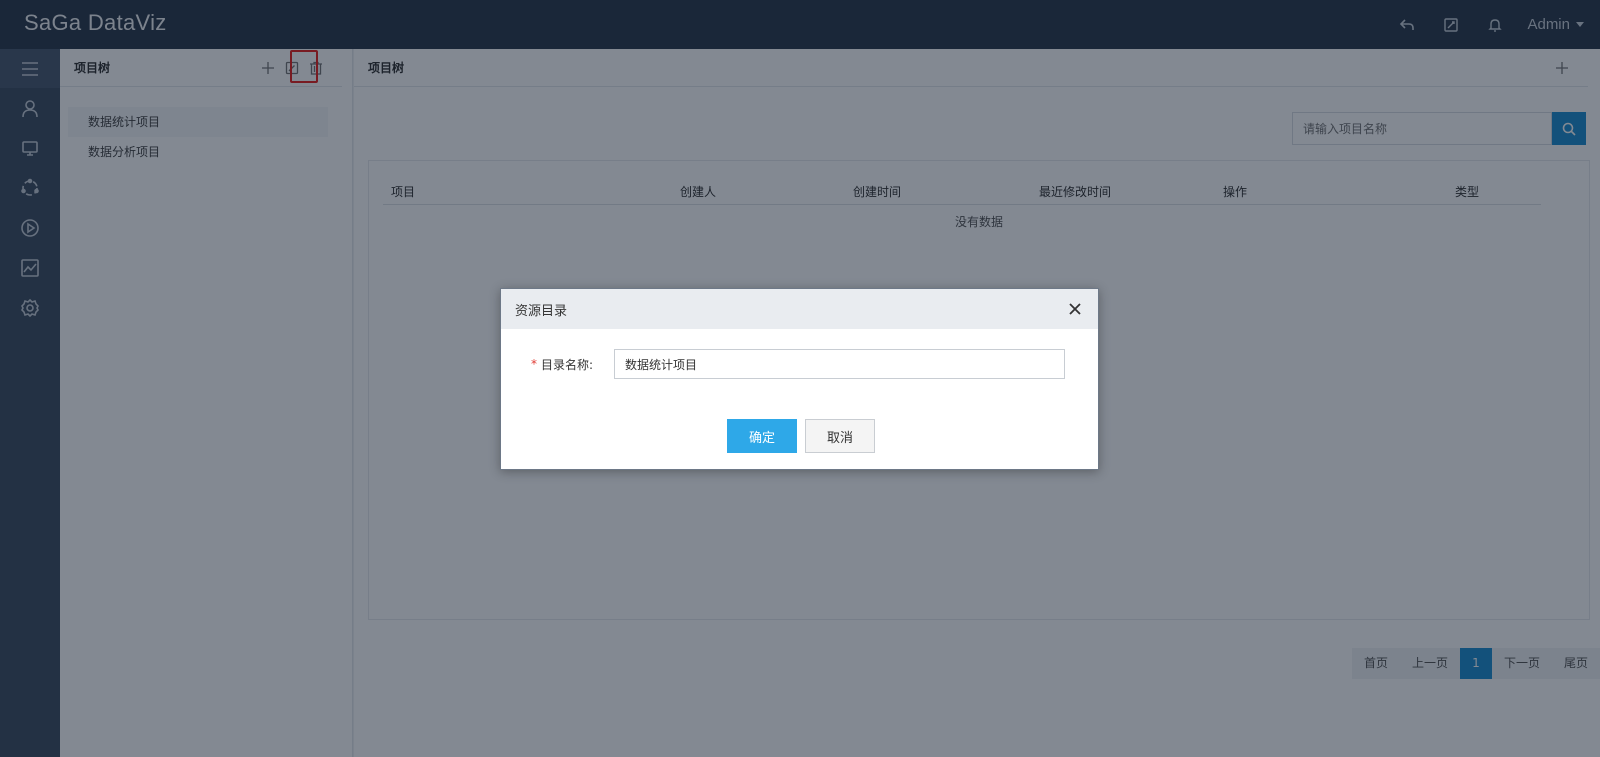 This screenshot has width=1600, height=757. I want to click on dialog-header: 资源目录, so click(799, 309).